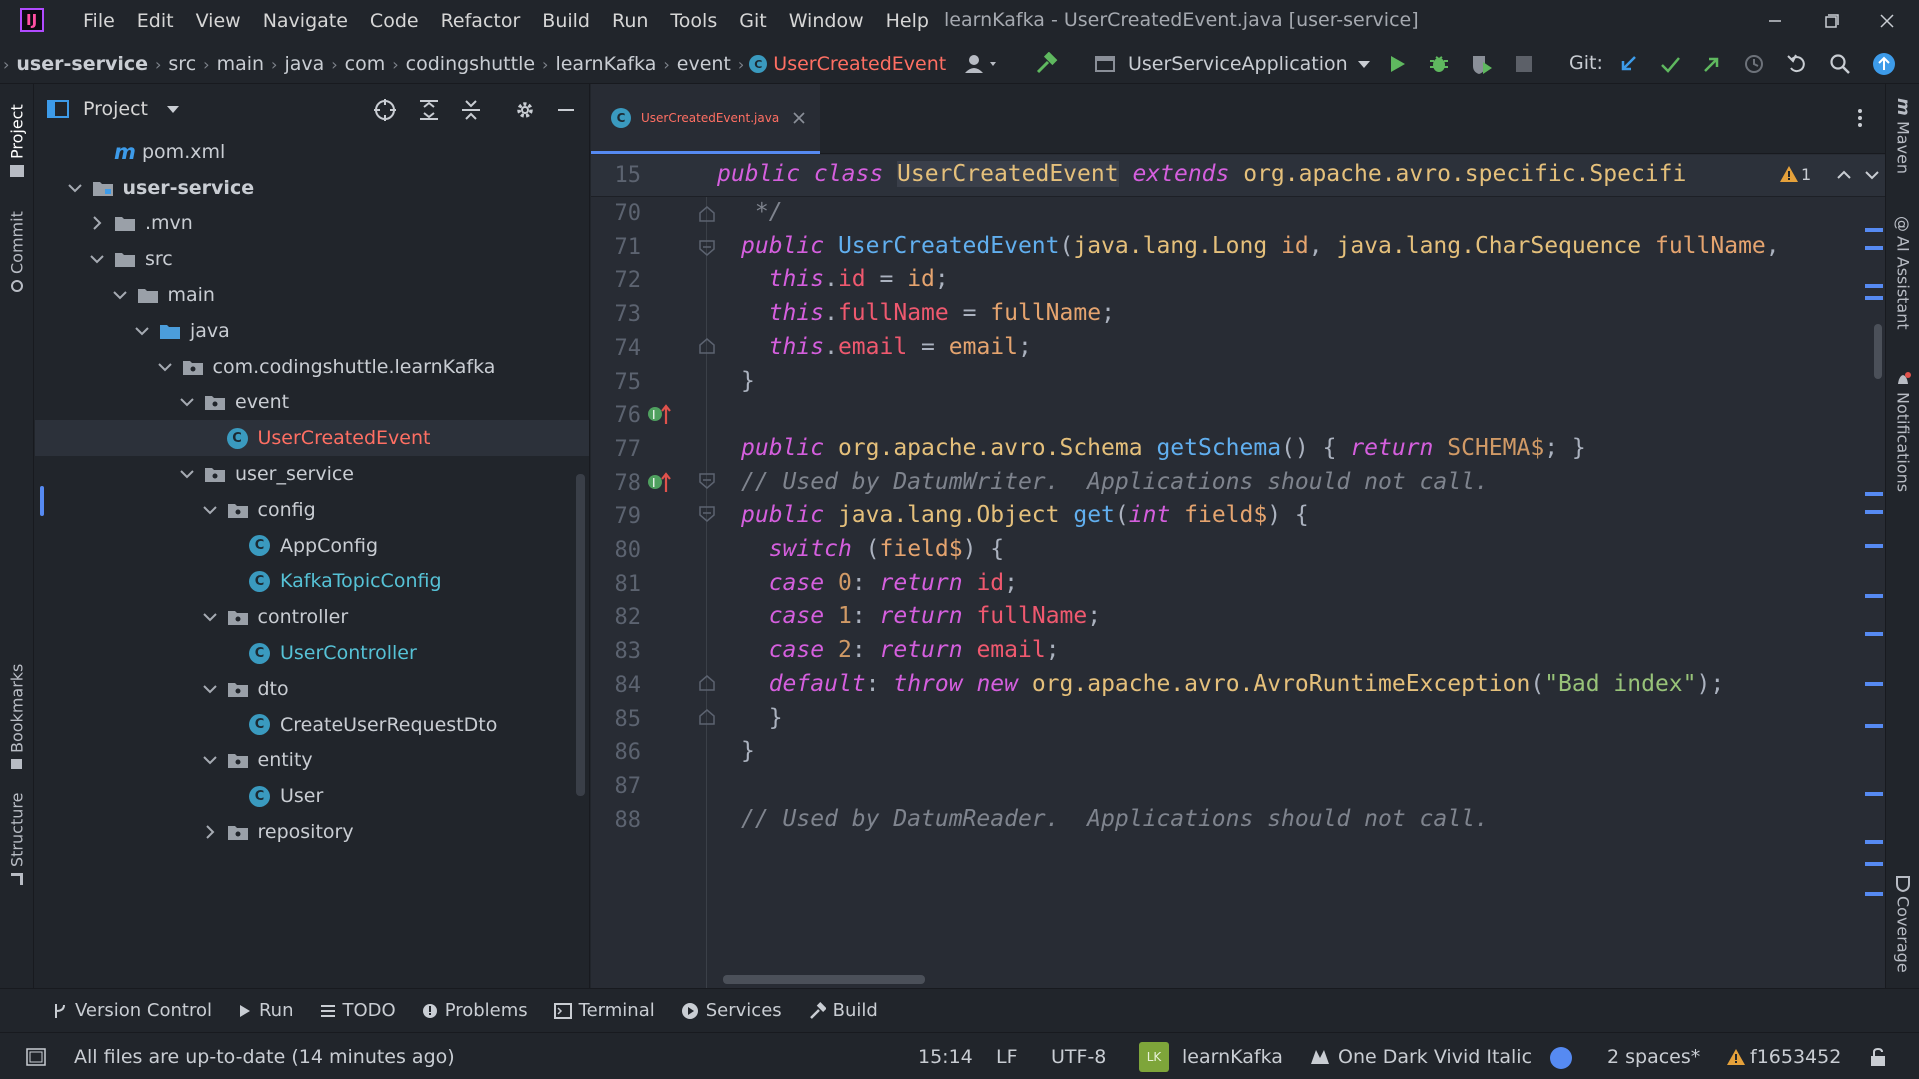  What do you see at coordinates (1628, 64) in the screenshot?
I see `git-update-icon` at bounding box center [1628, 64].